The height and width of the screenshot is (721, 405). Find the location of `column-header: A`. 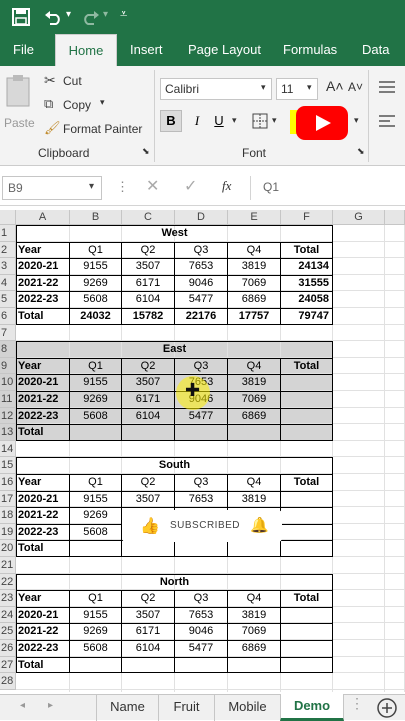

column-header: A is located at coordinates (43, 217).